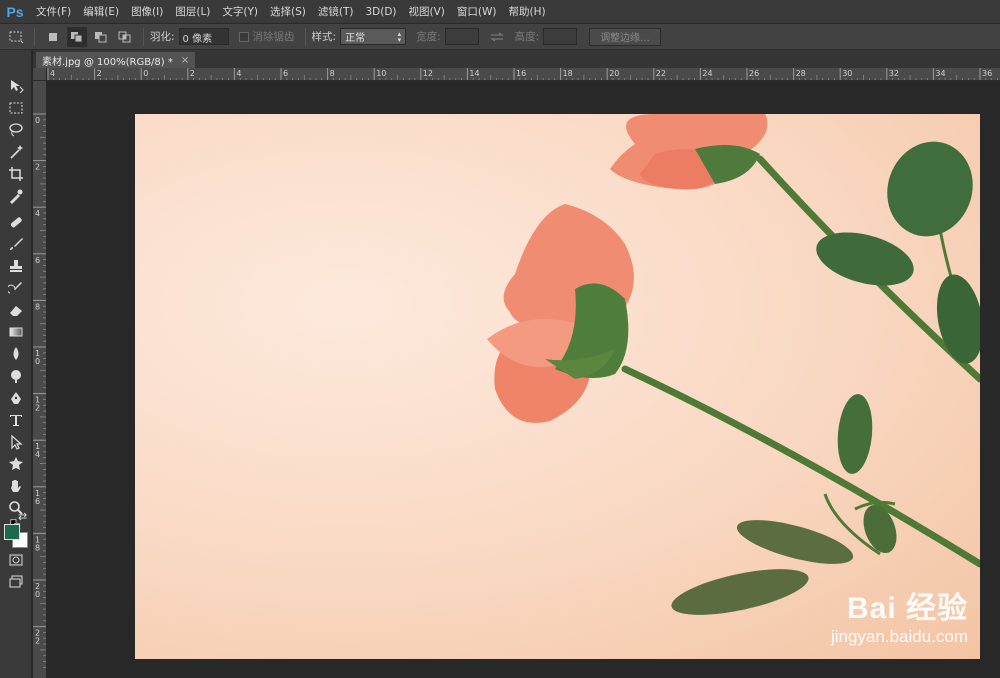 The image size is (1000, 678). What do you see at coordinates (427, 12) in the screenshot?
I see `menu-view: 视图(V)` at bounding box center [427, 12].